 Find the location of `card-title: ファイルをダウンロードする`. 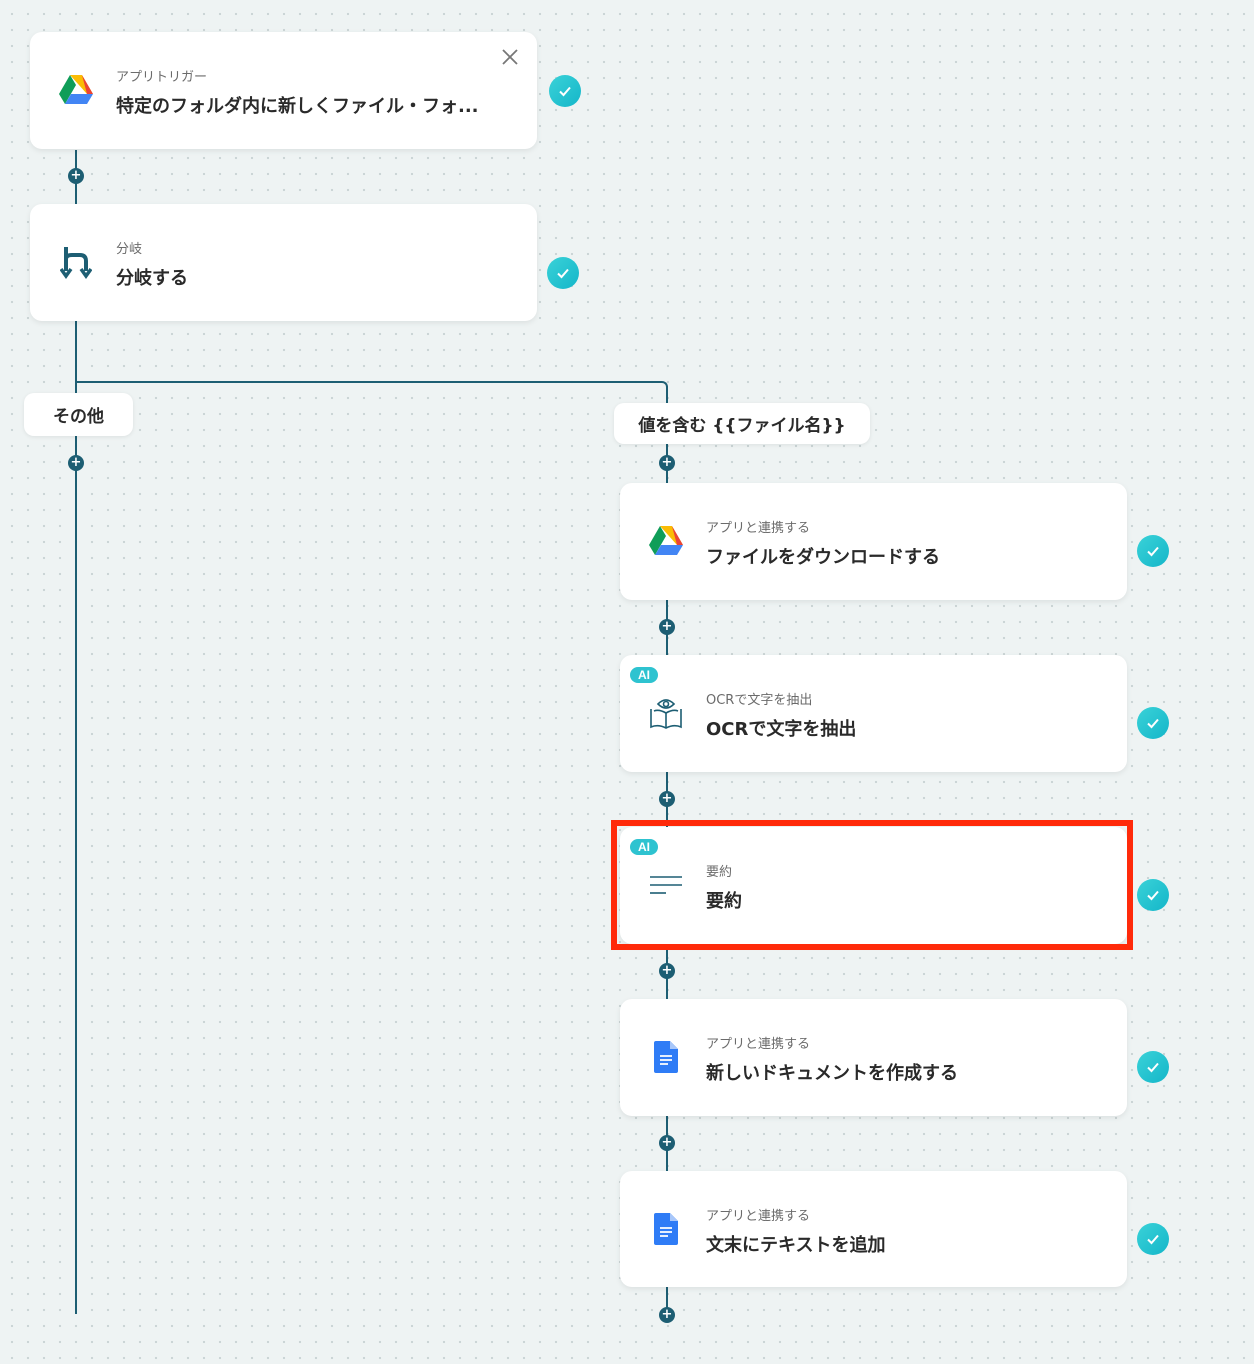

card-title: ファイルをダウンロードする is located at coordinates (823, 557).